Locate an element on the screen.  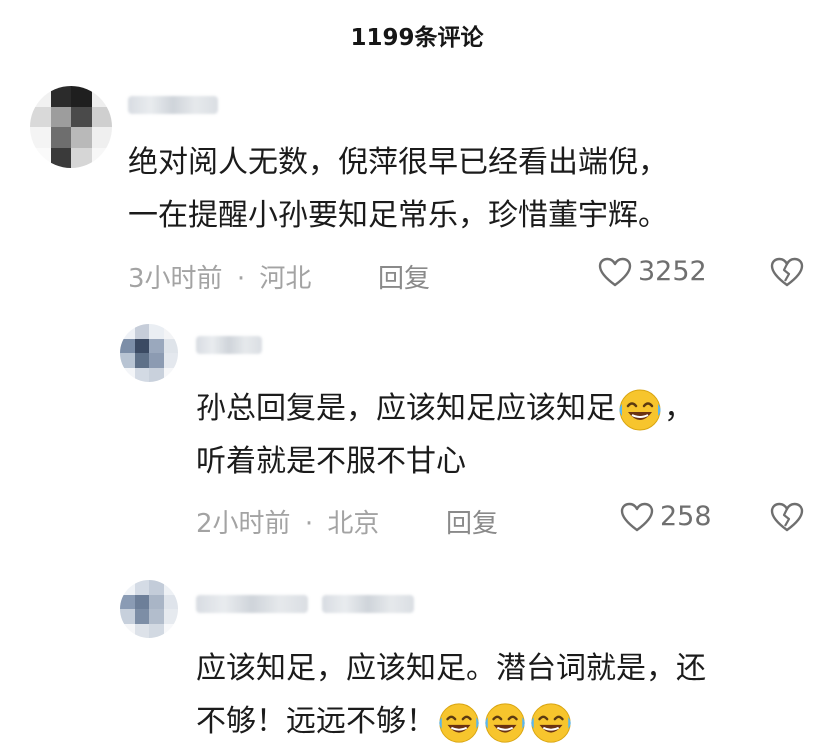
comments-count-title: 1199条评论 is located at coordinates (417, 38).